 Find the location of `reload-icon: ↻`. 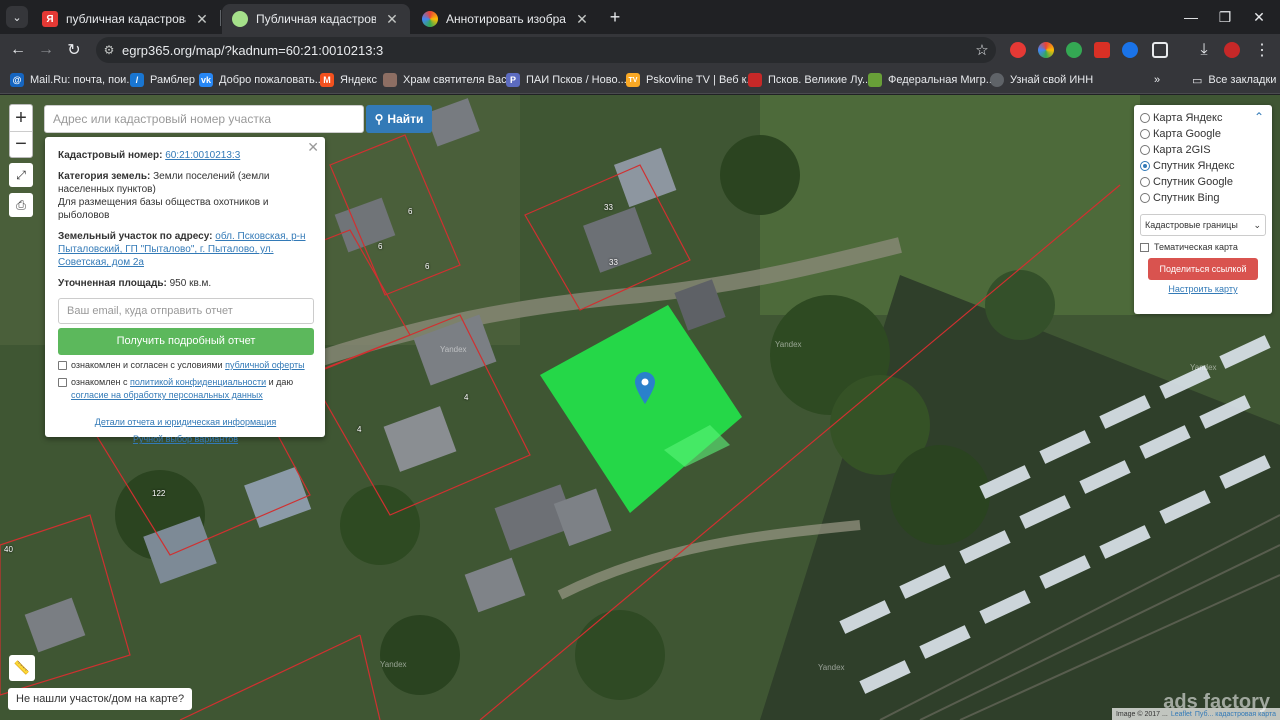

reload-icon: ↻ is located at coordinates (74, 50).